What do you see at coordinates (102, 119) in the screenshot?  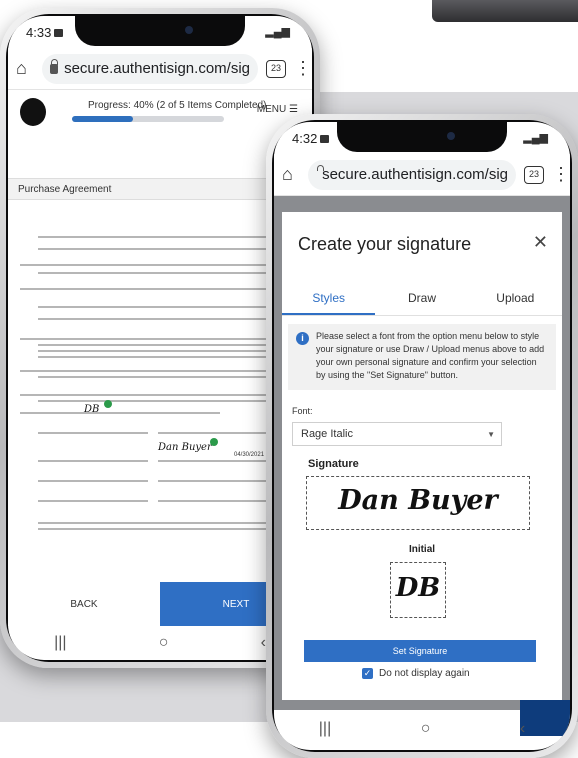 I see `progress-fill` at bounding box center [102, 119].